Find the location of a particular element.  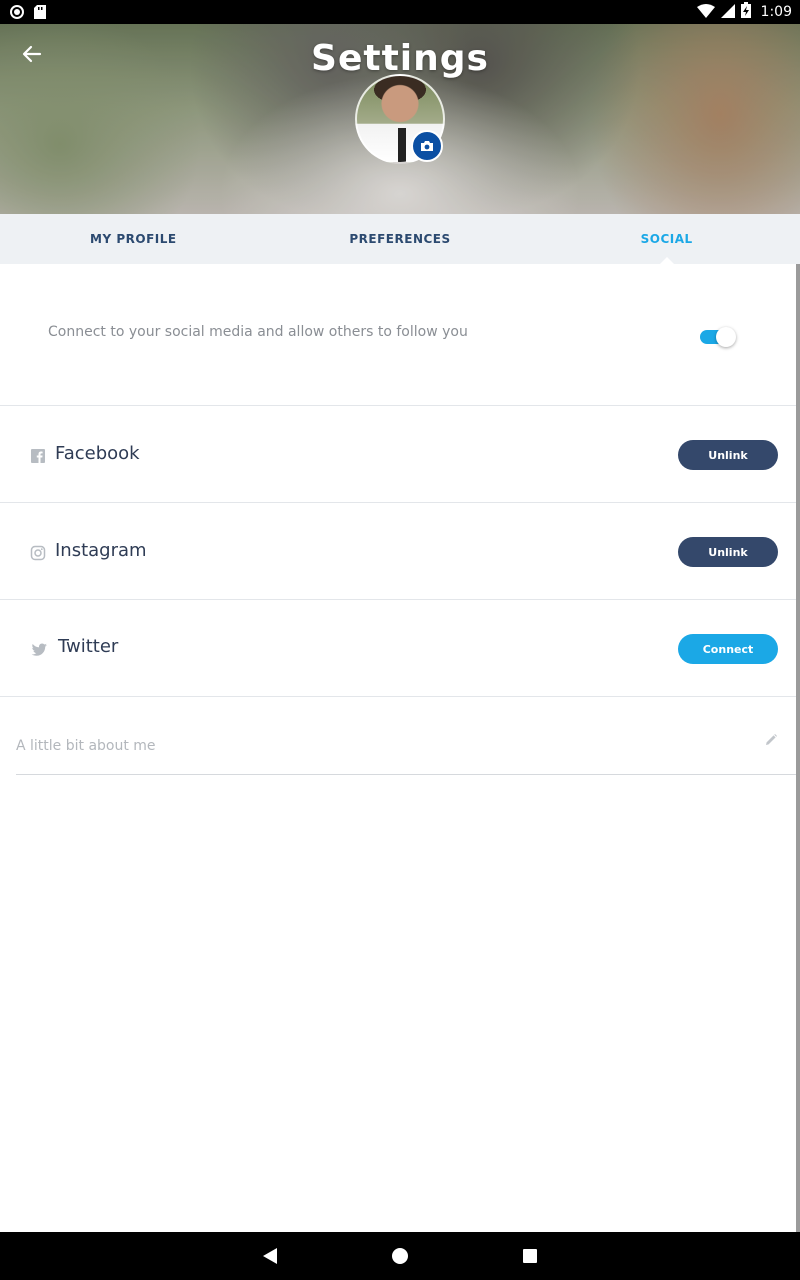

twitter-icon is located at coordinates (39, 650).